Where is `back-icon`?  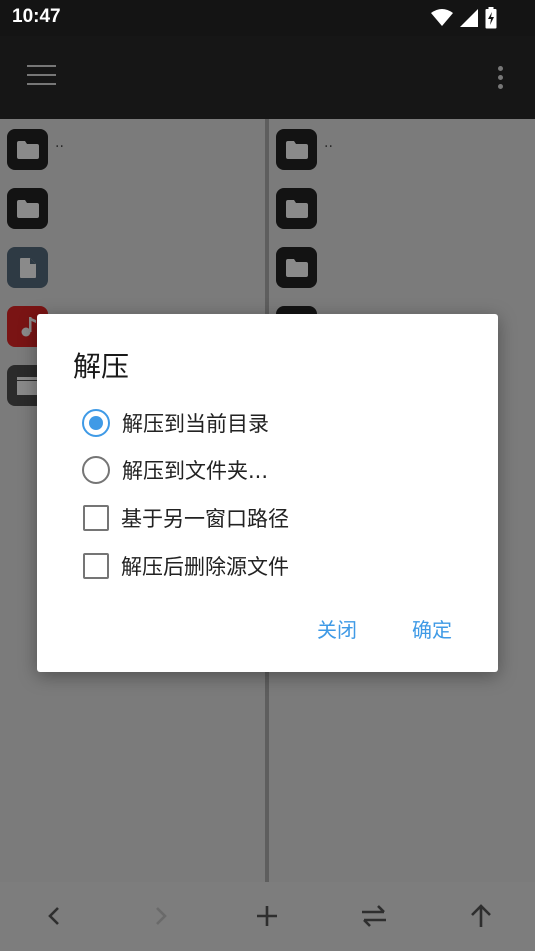 back-icon is located at coordinates (54, 916).